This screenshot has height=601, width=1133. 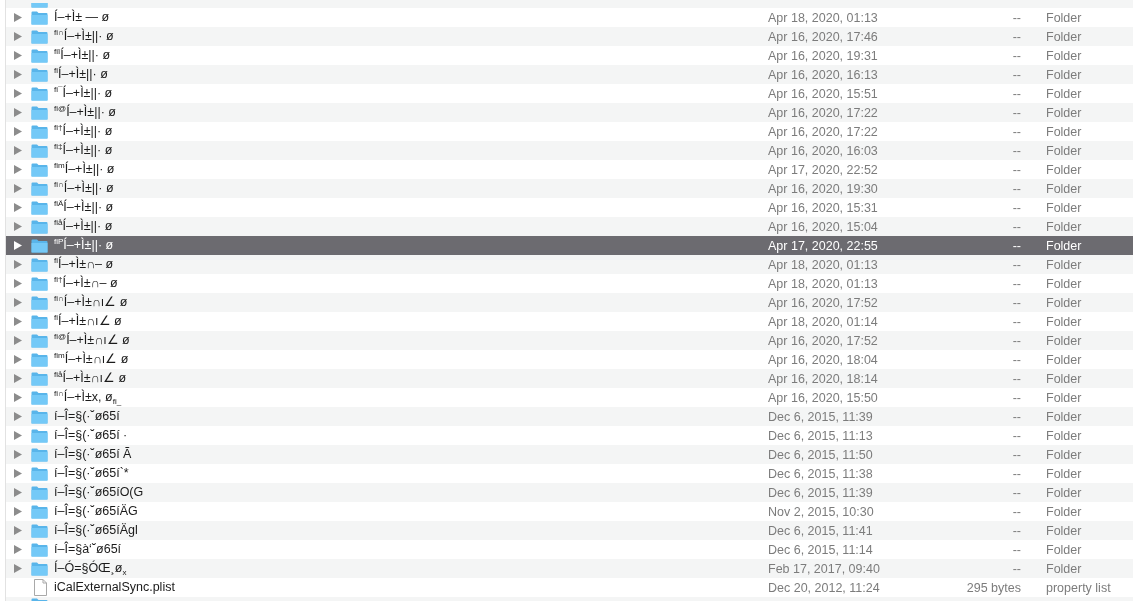 What do you see at coordinates (569, 245) in the screenshot?
I see `list-row: $^{ﬁP}$Í–+Ì±||· ø Apr 17, 2020, 22:55 -- Folder` at bounding box center [569, 245].